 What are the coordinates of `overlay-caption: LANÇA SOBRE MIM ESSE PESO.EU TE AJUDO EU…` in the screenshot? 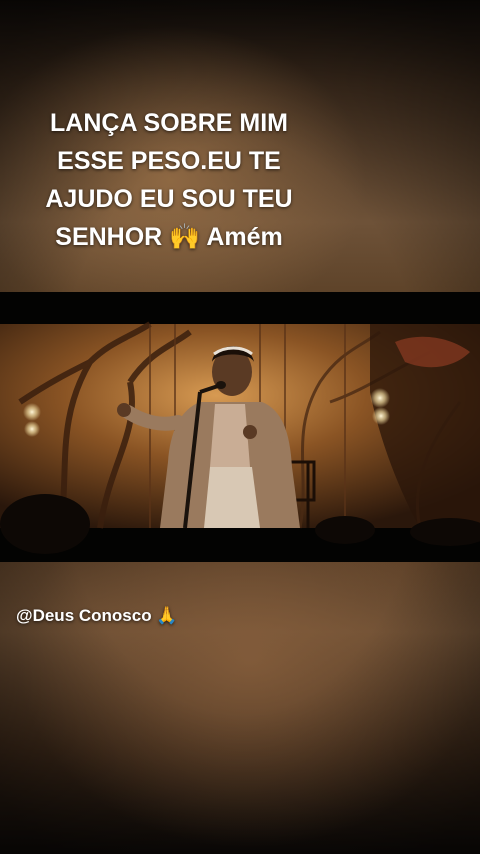 It's located at (169, 180).